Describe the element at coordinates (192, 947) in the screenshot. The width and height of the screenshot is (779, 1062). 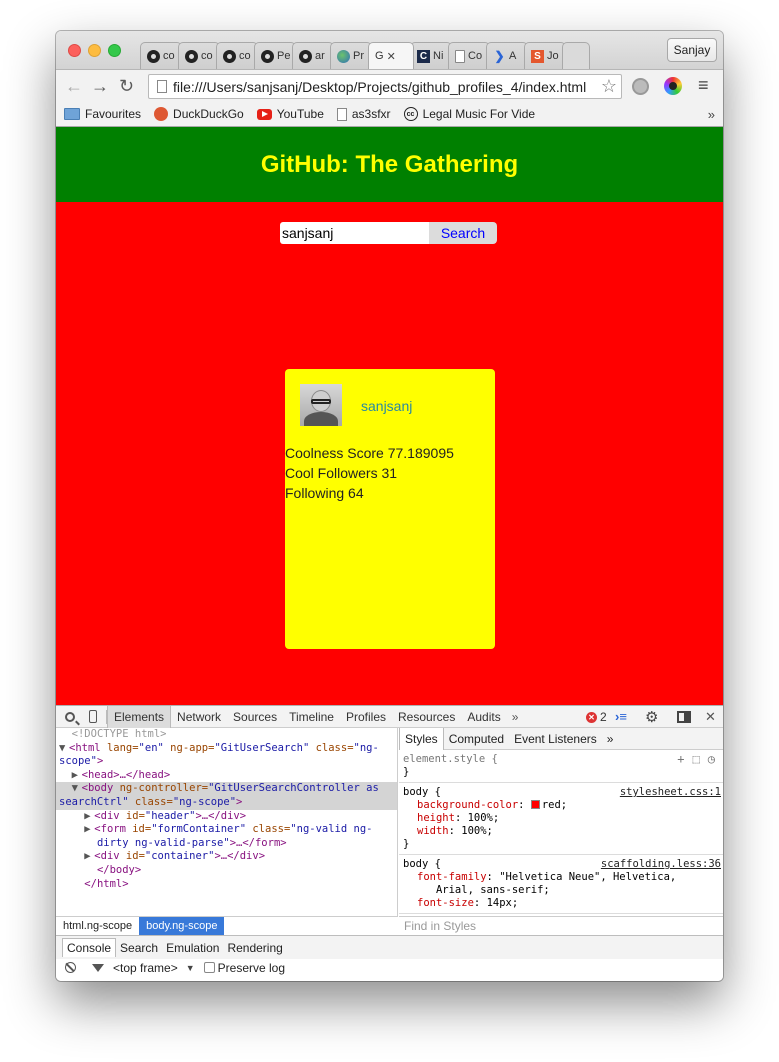
I see `tab-emulation: Emulation` at that location.